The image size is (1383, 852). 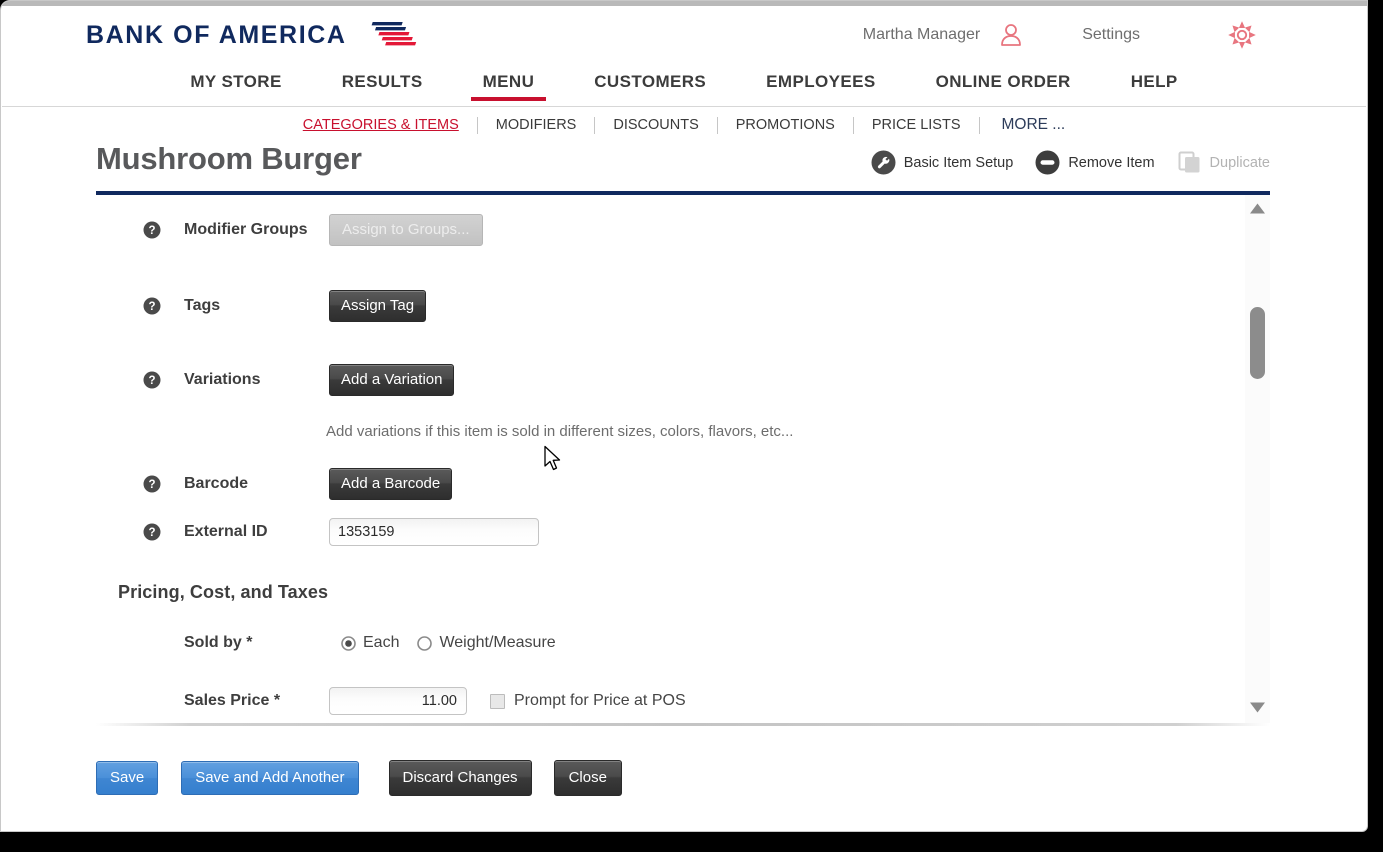 What do you see at coordinates (655, 125) in the screenshot?
I see `subnav-item-discounts: DISCOUNTS` at bounding box center [655, 125].